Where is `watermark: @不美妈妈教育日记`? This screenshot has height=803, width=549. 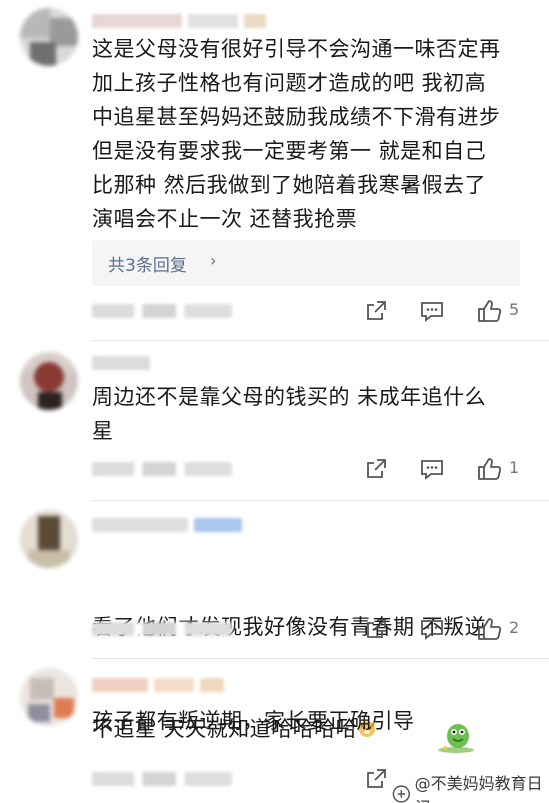 watermark: @不美妈妈教育日记 is located at coordinates (470, 786).